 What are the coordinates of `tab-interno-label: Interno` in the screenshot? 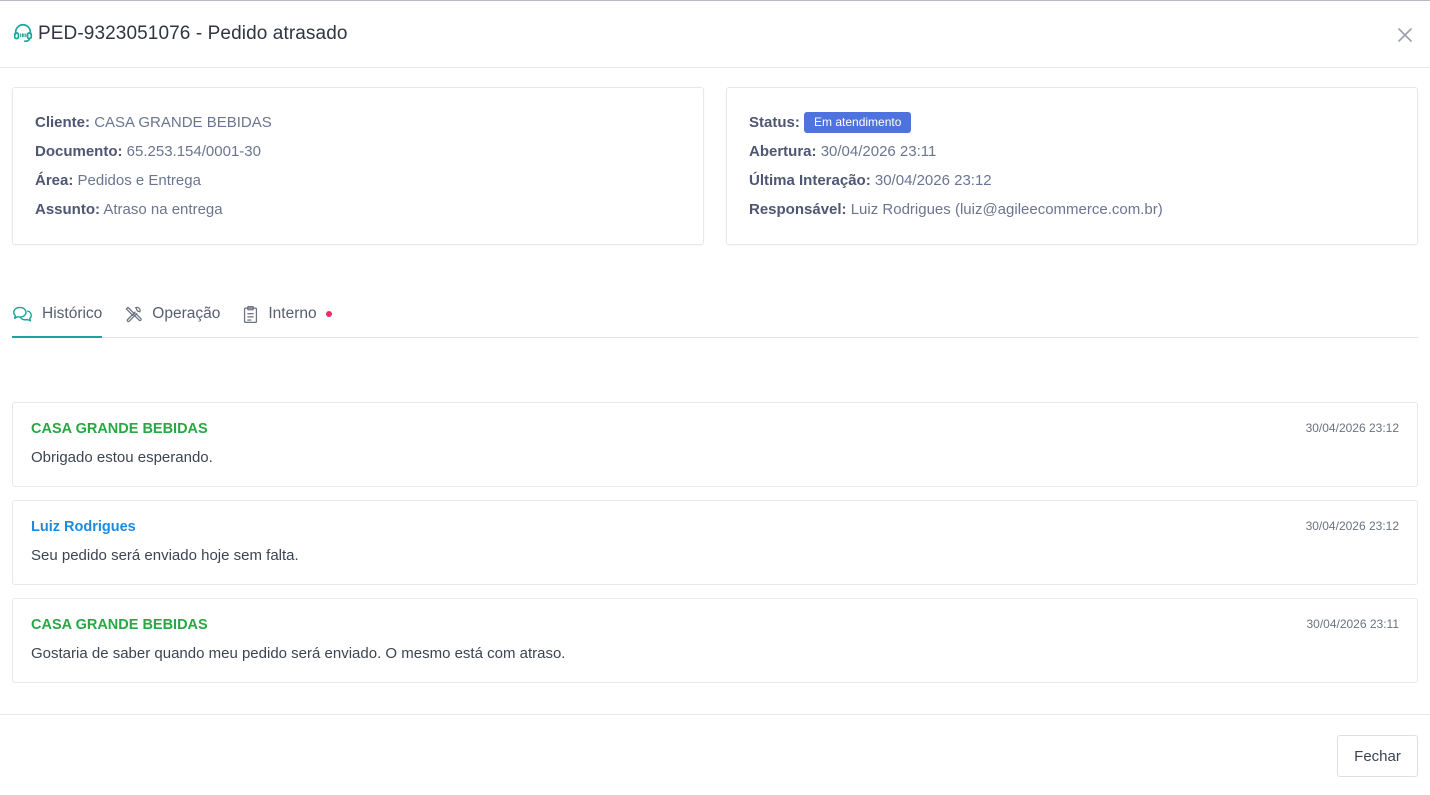 It's located at (292, 313).